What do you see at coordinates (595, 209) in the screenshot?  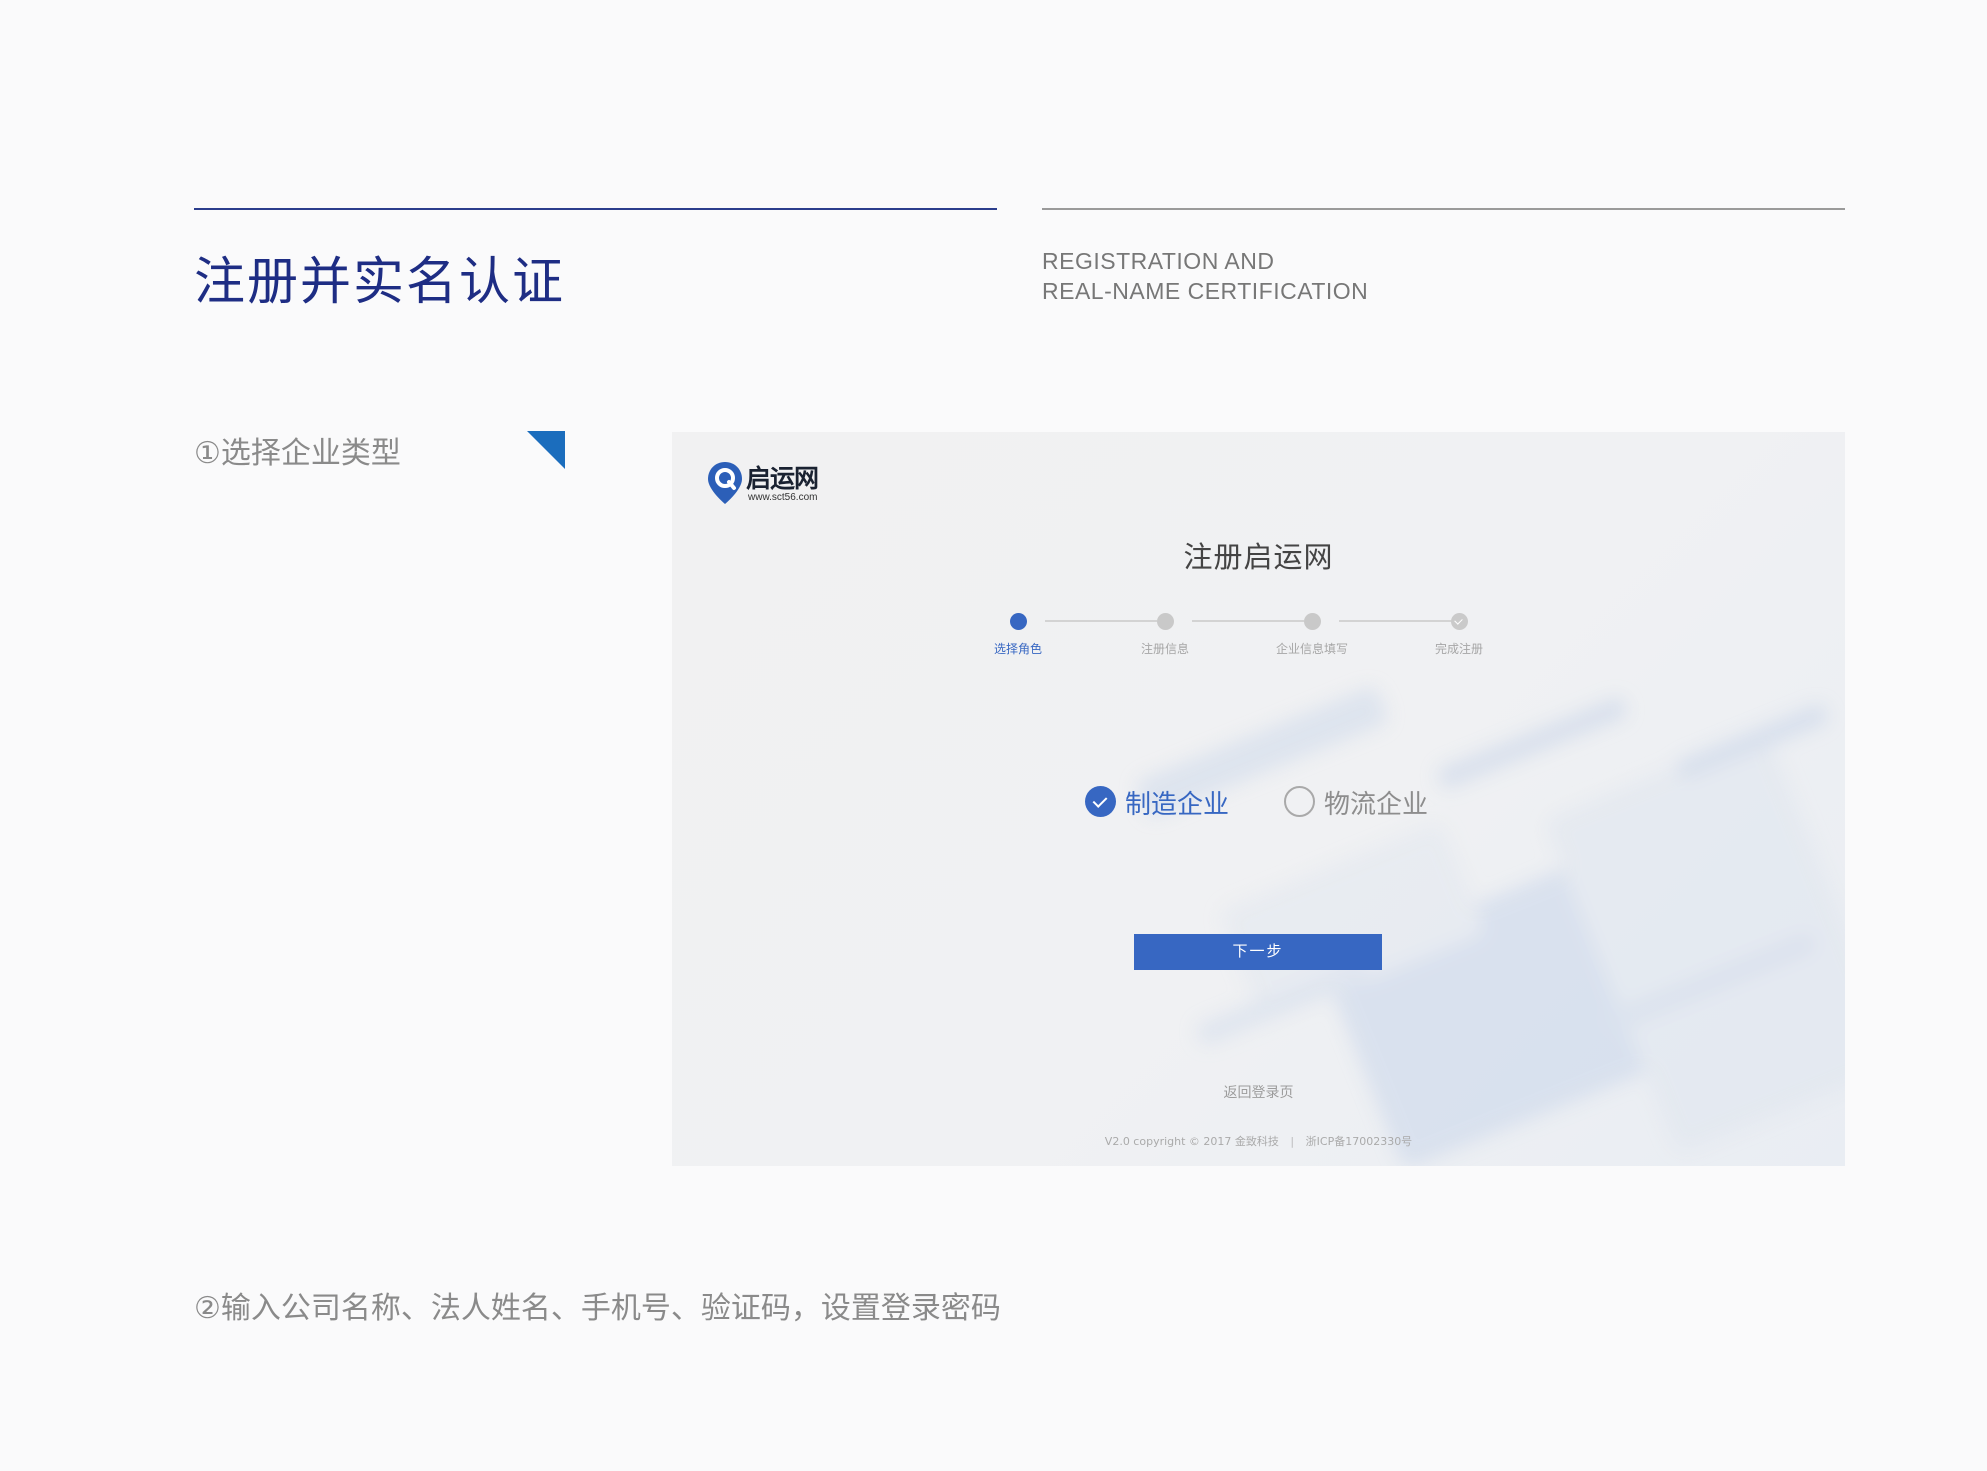 I see `left-divider` at bounding box center [595, 209].